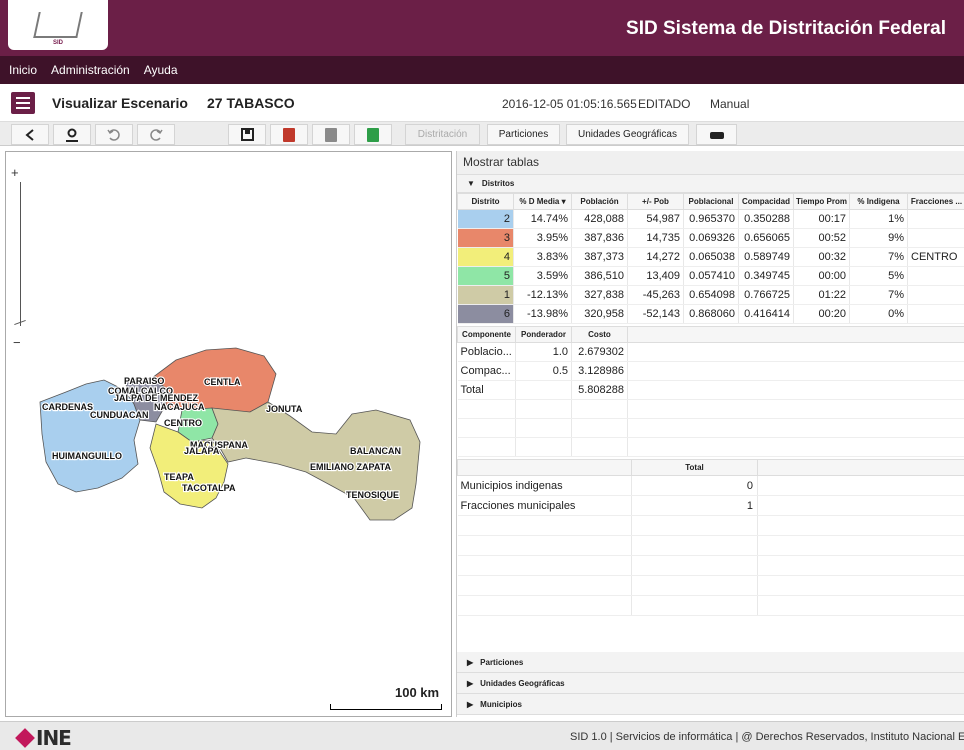 The image size is (964, 750). What do you see at coordinates (655, 276) in the screenshot?
I see `distrito-cell: 13,409` at bounding box center [655, 276].